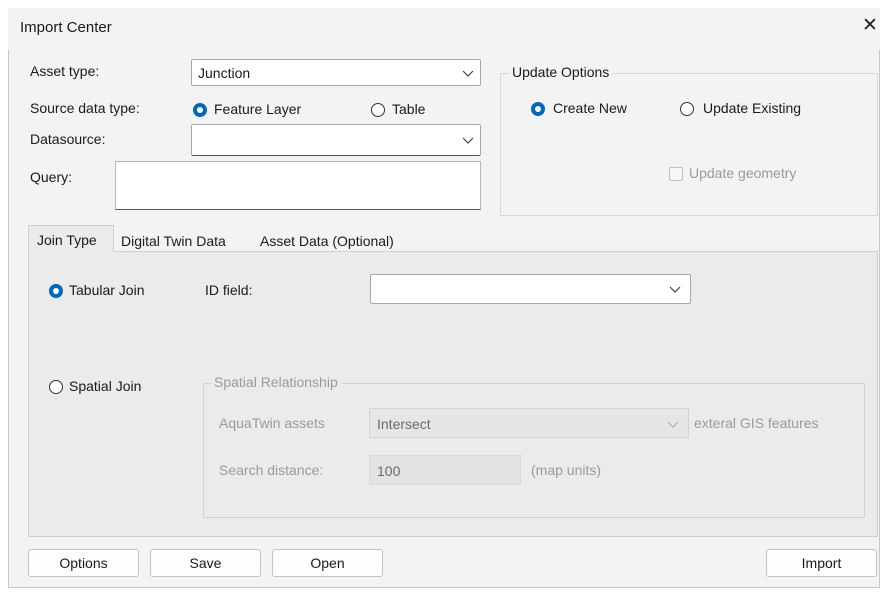 This screenshot has height=595, width=883. What do you see at coordinates (56, 387) in the screenshot?
I see `spatial-join-radio` at bounding box center [56, 387].